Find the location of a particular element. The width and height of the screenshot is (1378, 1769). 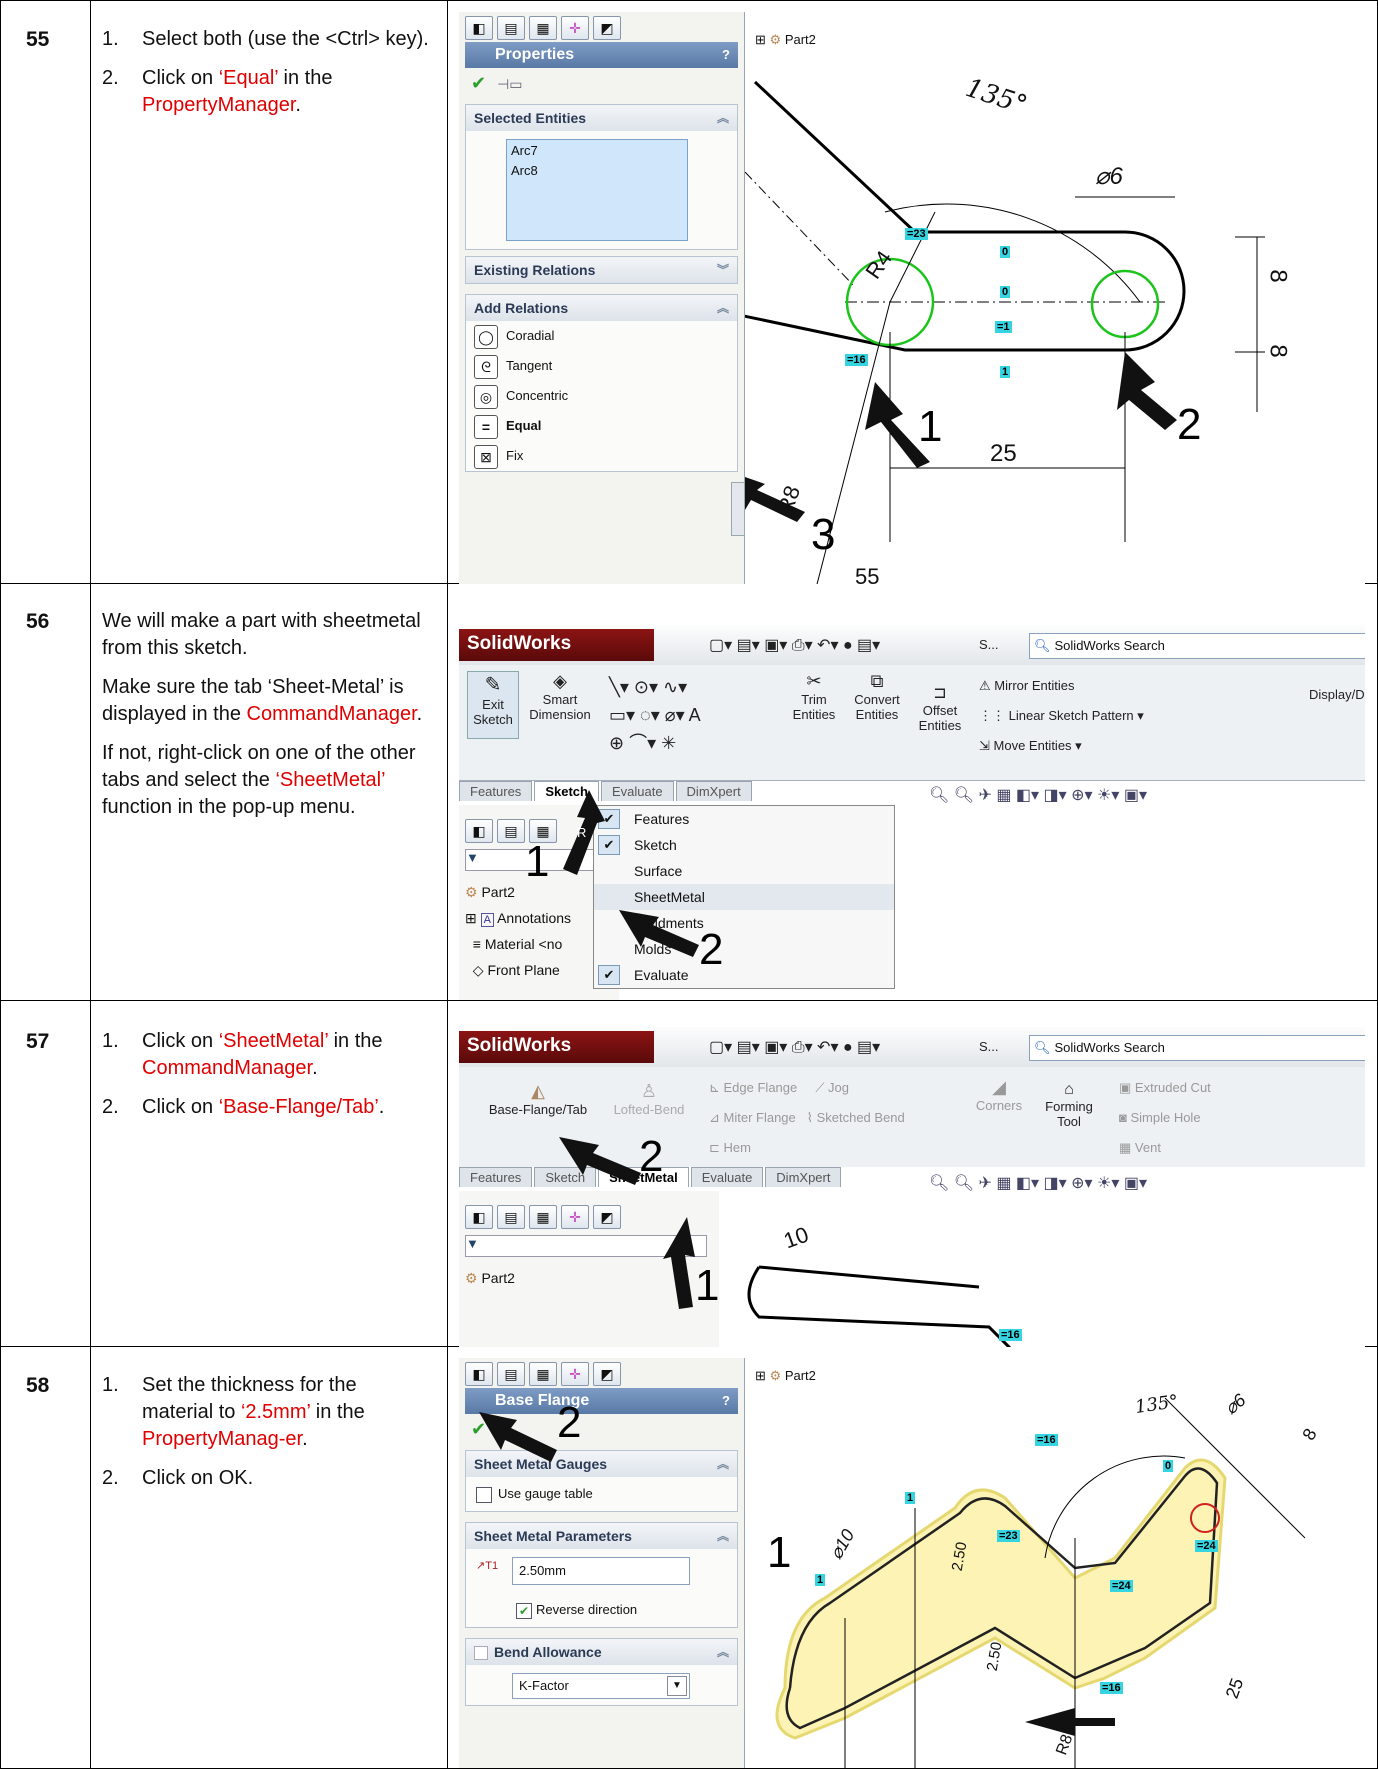

edge-flange-button: ⊾ Edge Flange is located at coordinates (753, 1087).